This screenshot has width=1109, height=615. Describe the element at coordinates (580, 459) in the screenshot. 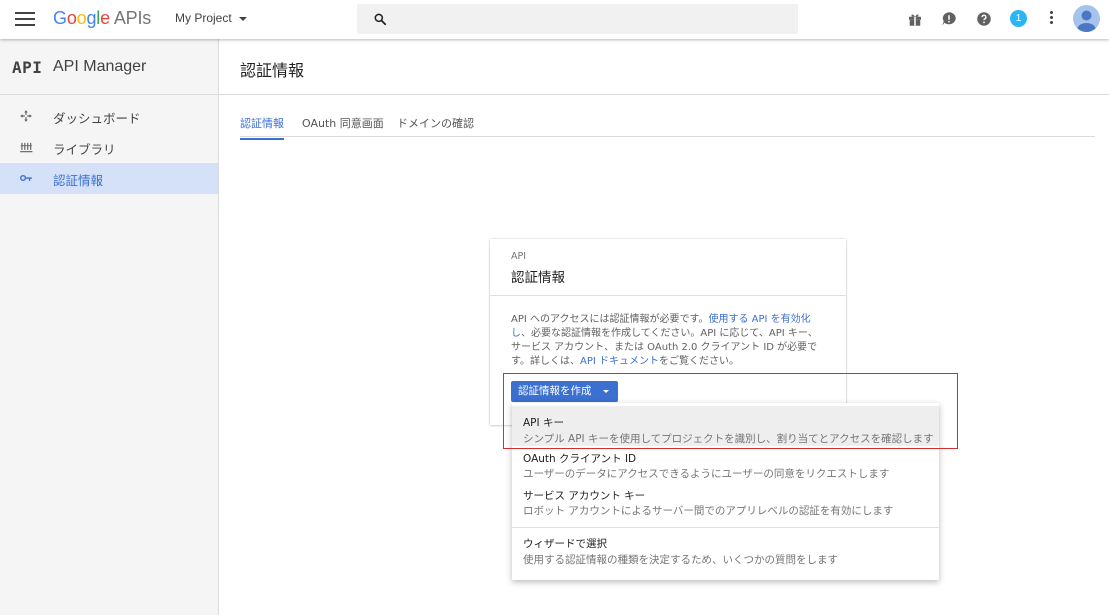

I see `menu-item-title: OAuth クライアント ID` at that location.